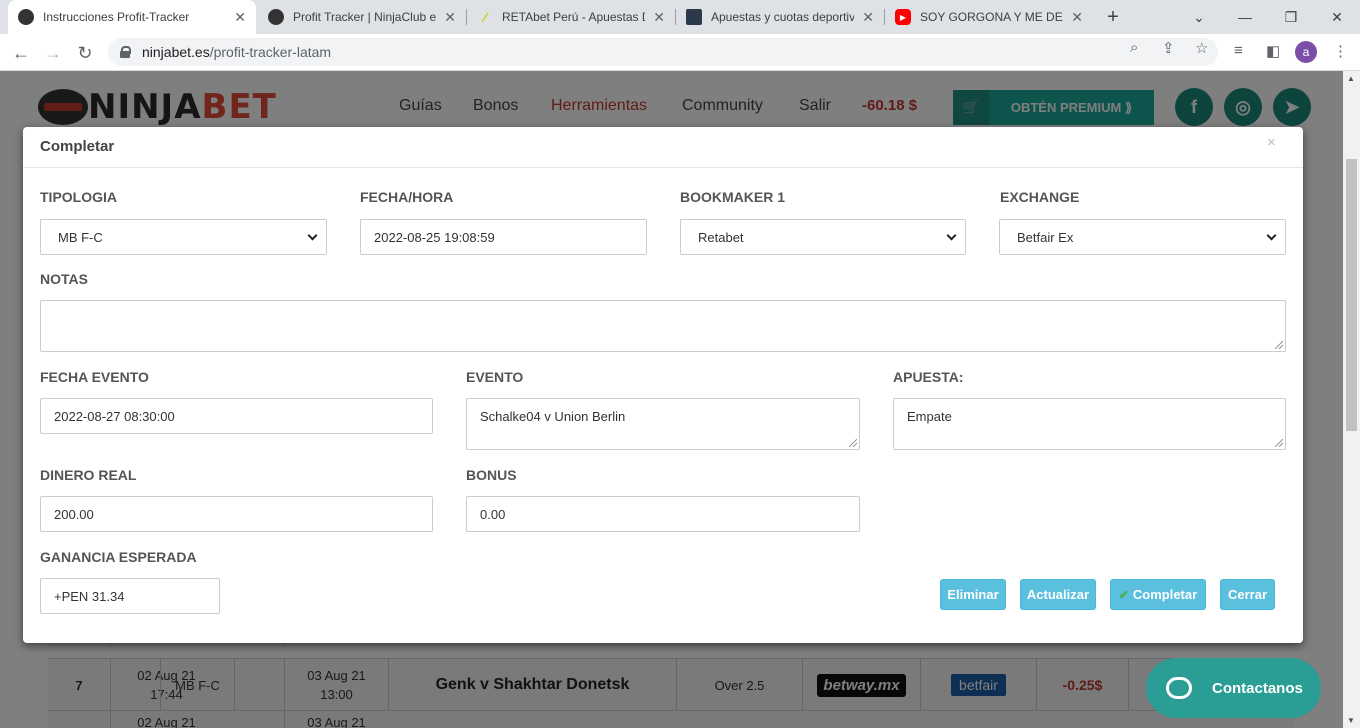  I want to click on chat-bubble-icon, so click(1179, 688).